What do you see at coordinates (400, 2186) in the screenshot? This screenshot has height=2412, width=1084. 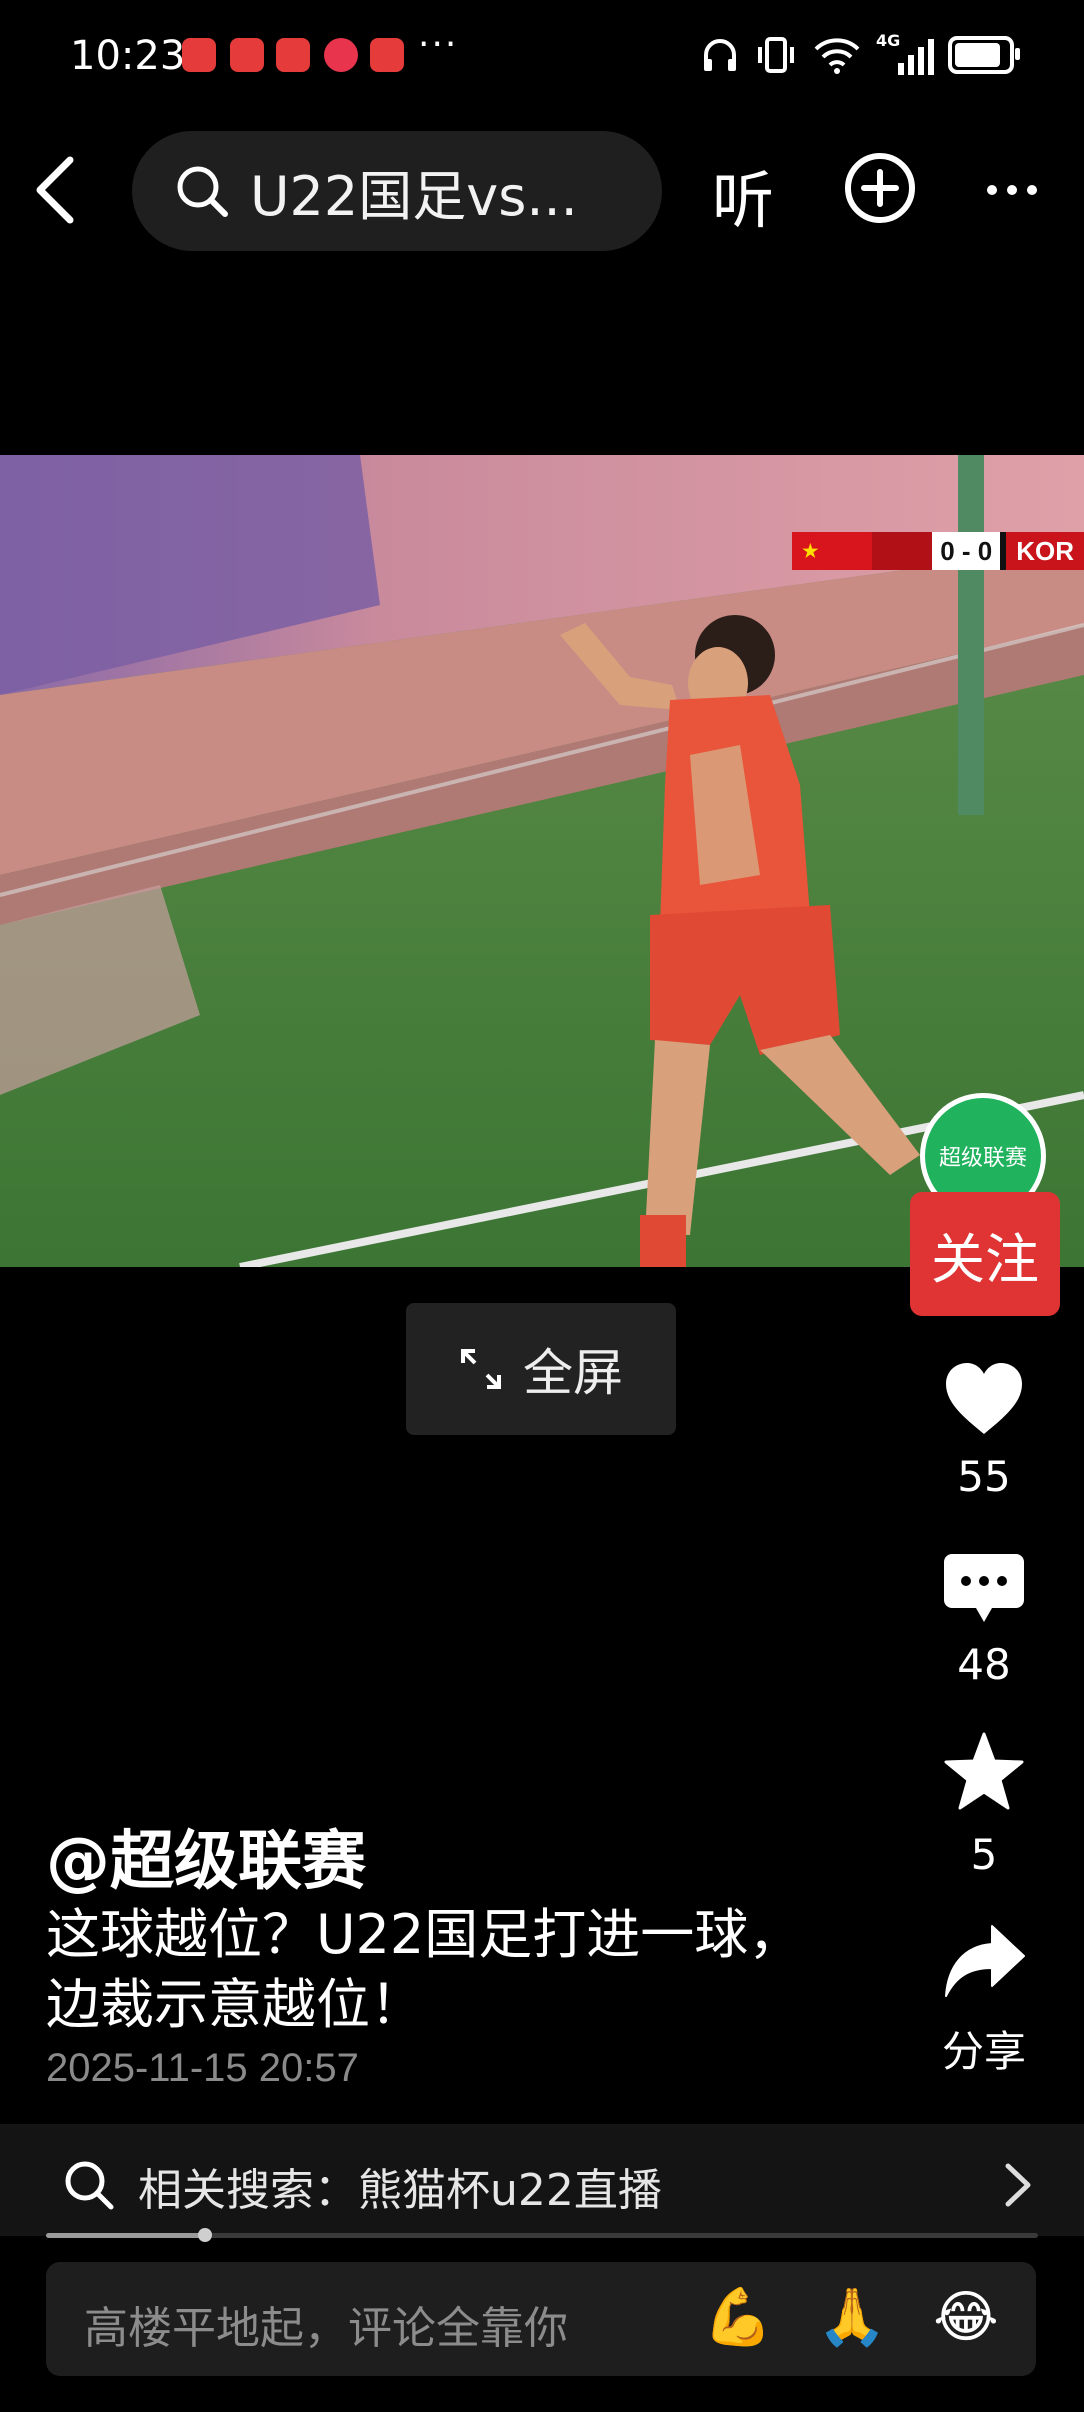 I see `related-search-label: 相关搜索：熊猫杯u22直播` at bounding box center [400, 2186].